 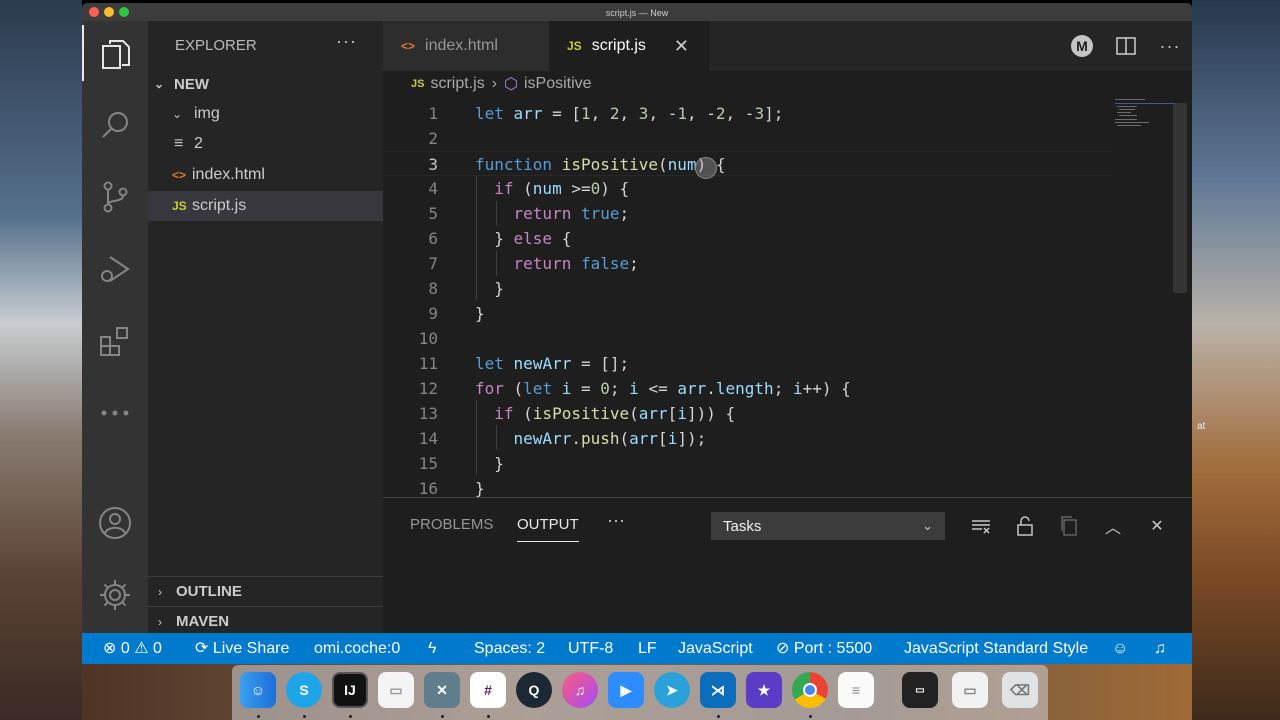 What do you see at coordinates (304, 690) in the screenshot?
I see `skype-icon: S` at bounding box center [304, 690].